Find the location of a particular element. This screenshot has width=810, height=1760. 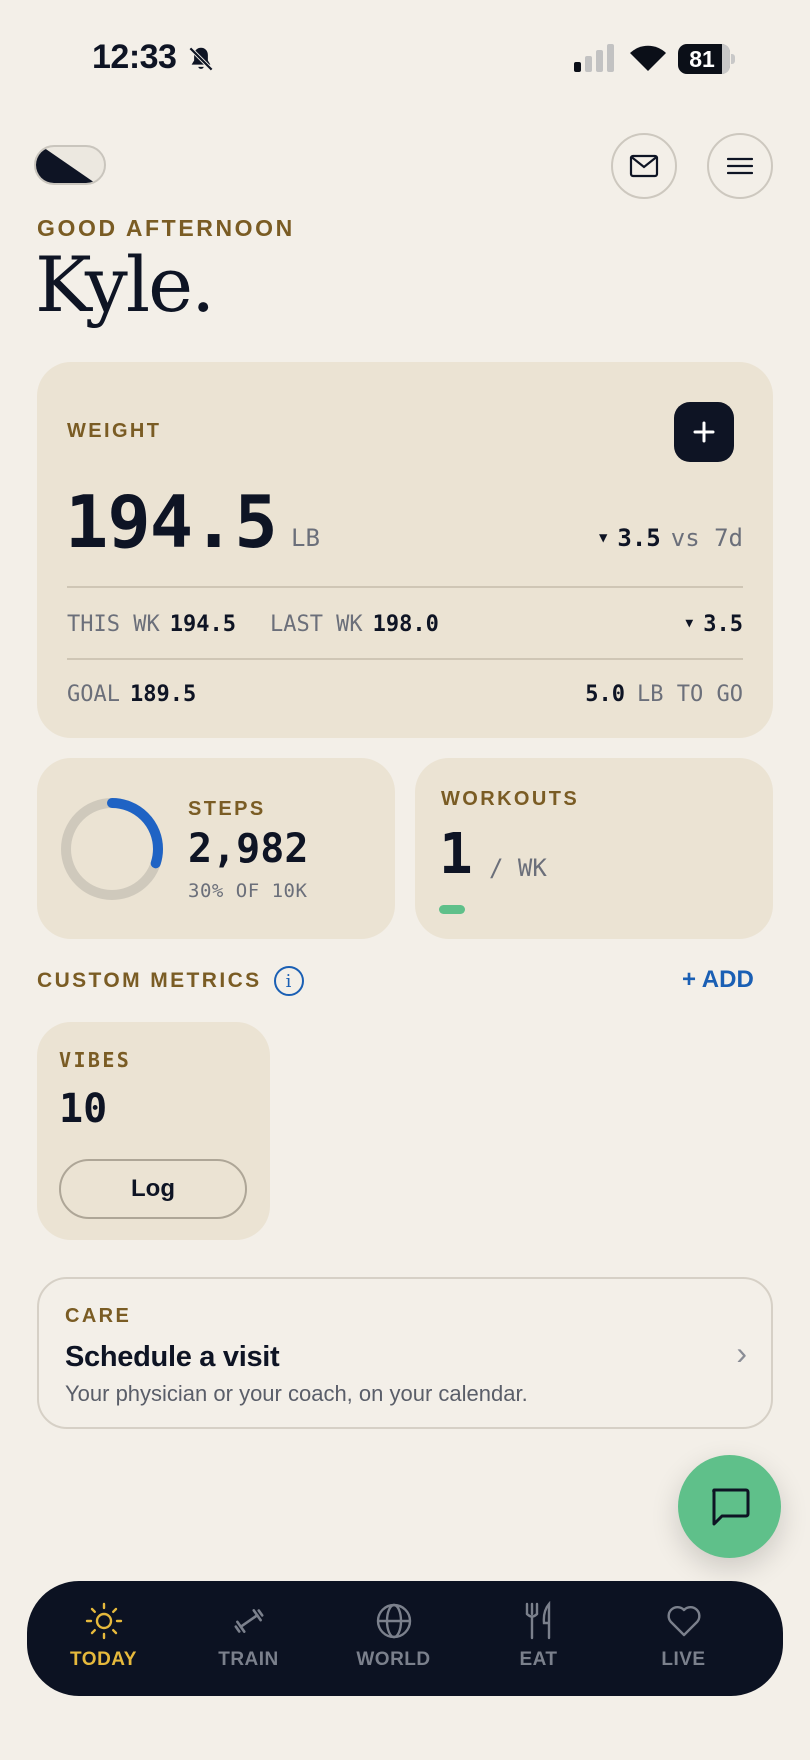

week-delta-value: 3.5 is located at coordinates (723, 624).